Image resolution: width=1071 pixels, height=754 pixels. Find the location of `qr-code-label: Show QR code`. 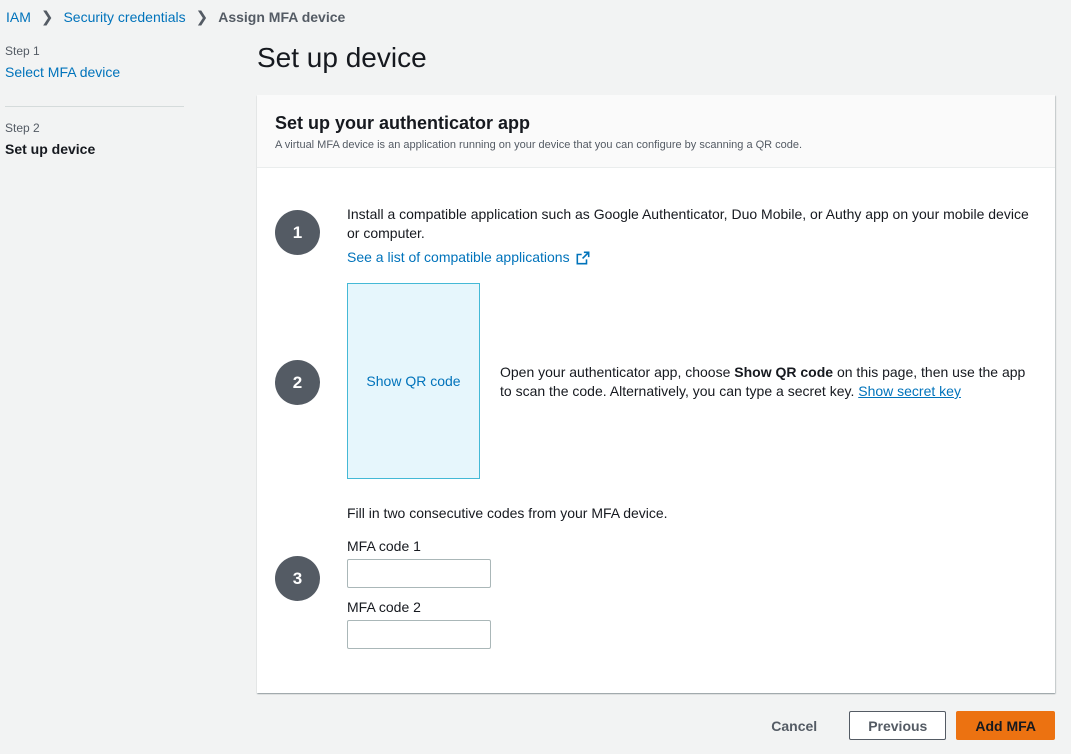

qr-code-label: Show QR code is located at coordinates (413, 381).